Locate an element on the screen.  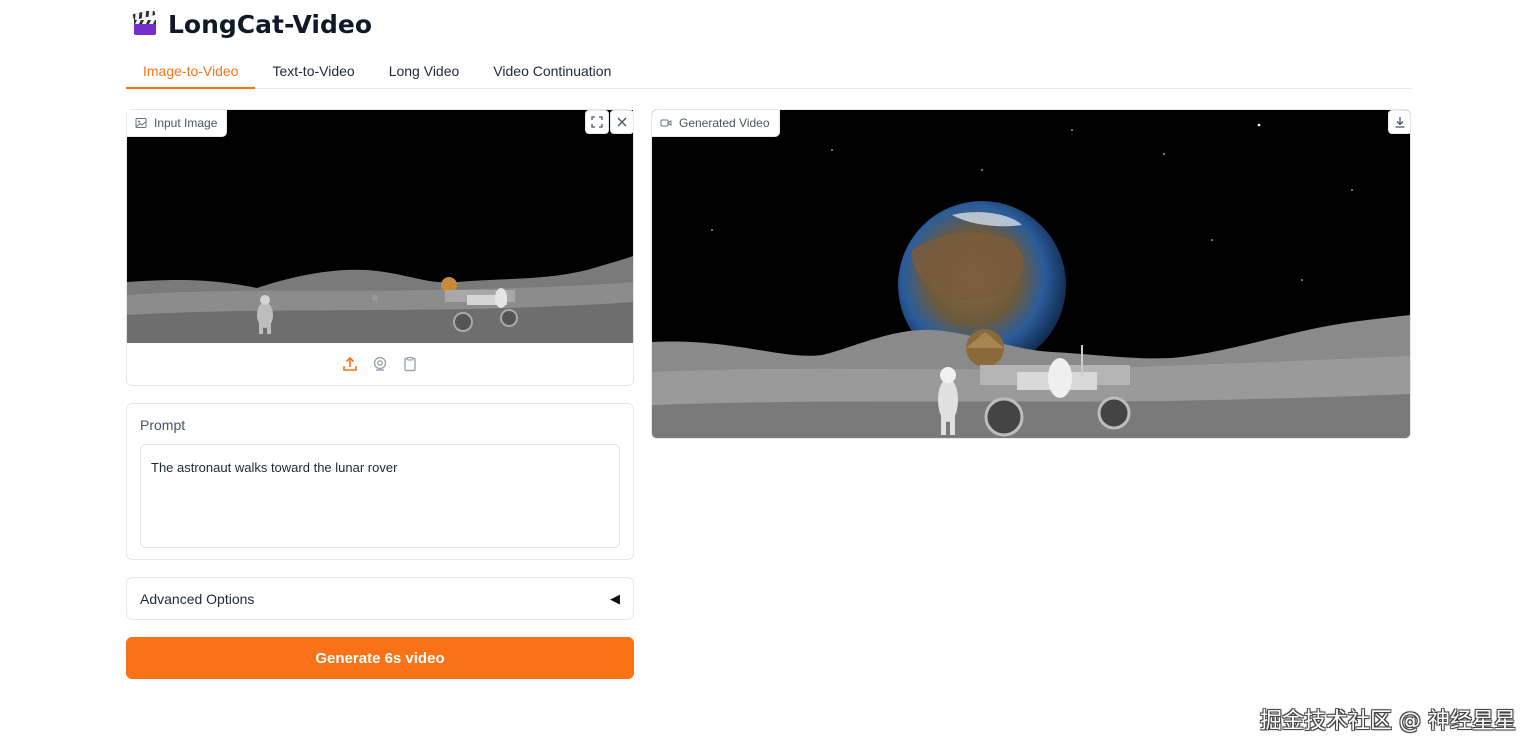
input-image-panel: Input Image is located at coordinates (380, 247).